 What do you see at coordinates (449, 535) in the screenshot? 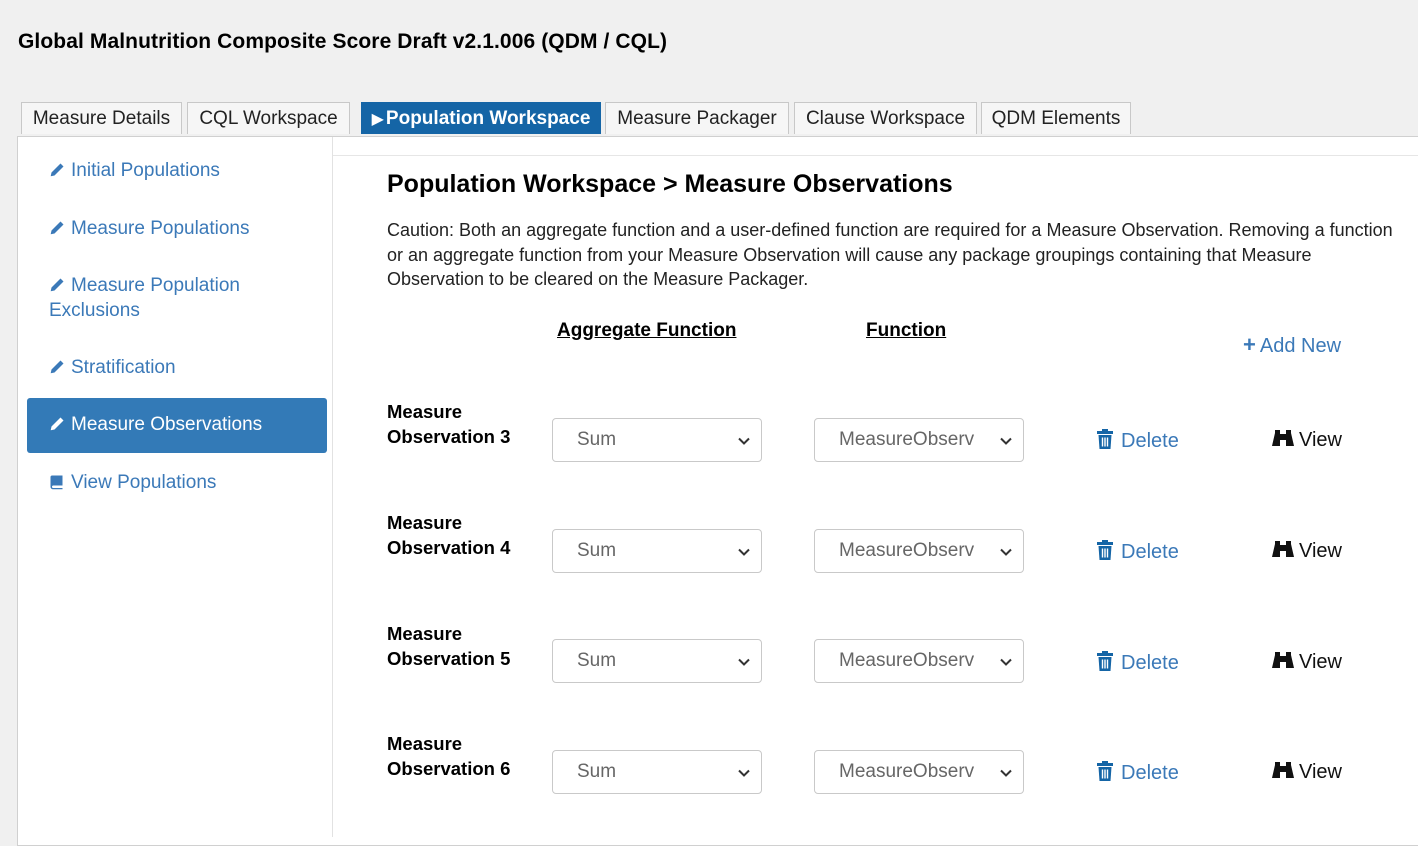
I see `observation-label: Measure Observation 4` at bounding box center [449, 535].